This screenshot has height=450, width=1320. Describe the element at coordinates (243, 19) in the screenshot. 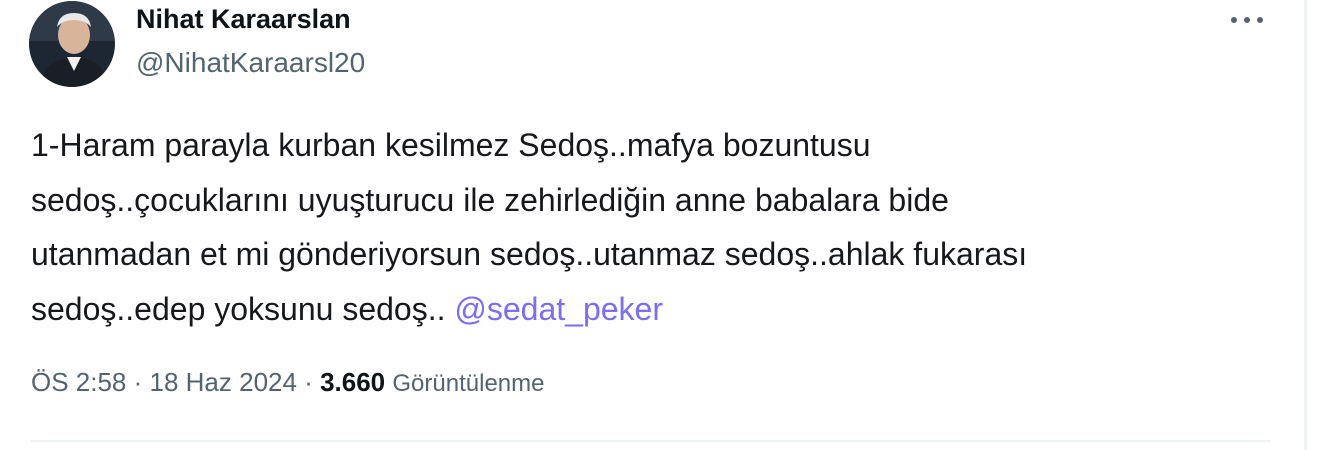

I see `author-name: Nihat Karaarslan` at that location.